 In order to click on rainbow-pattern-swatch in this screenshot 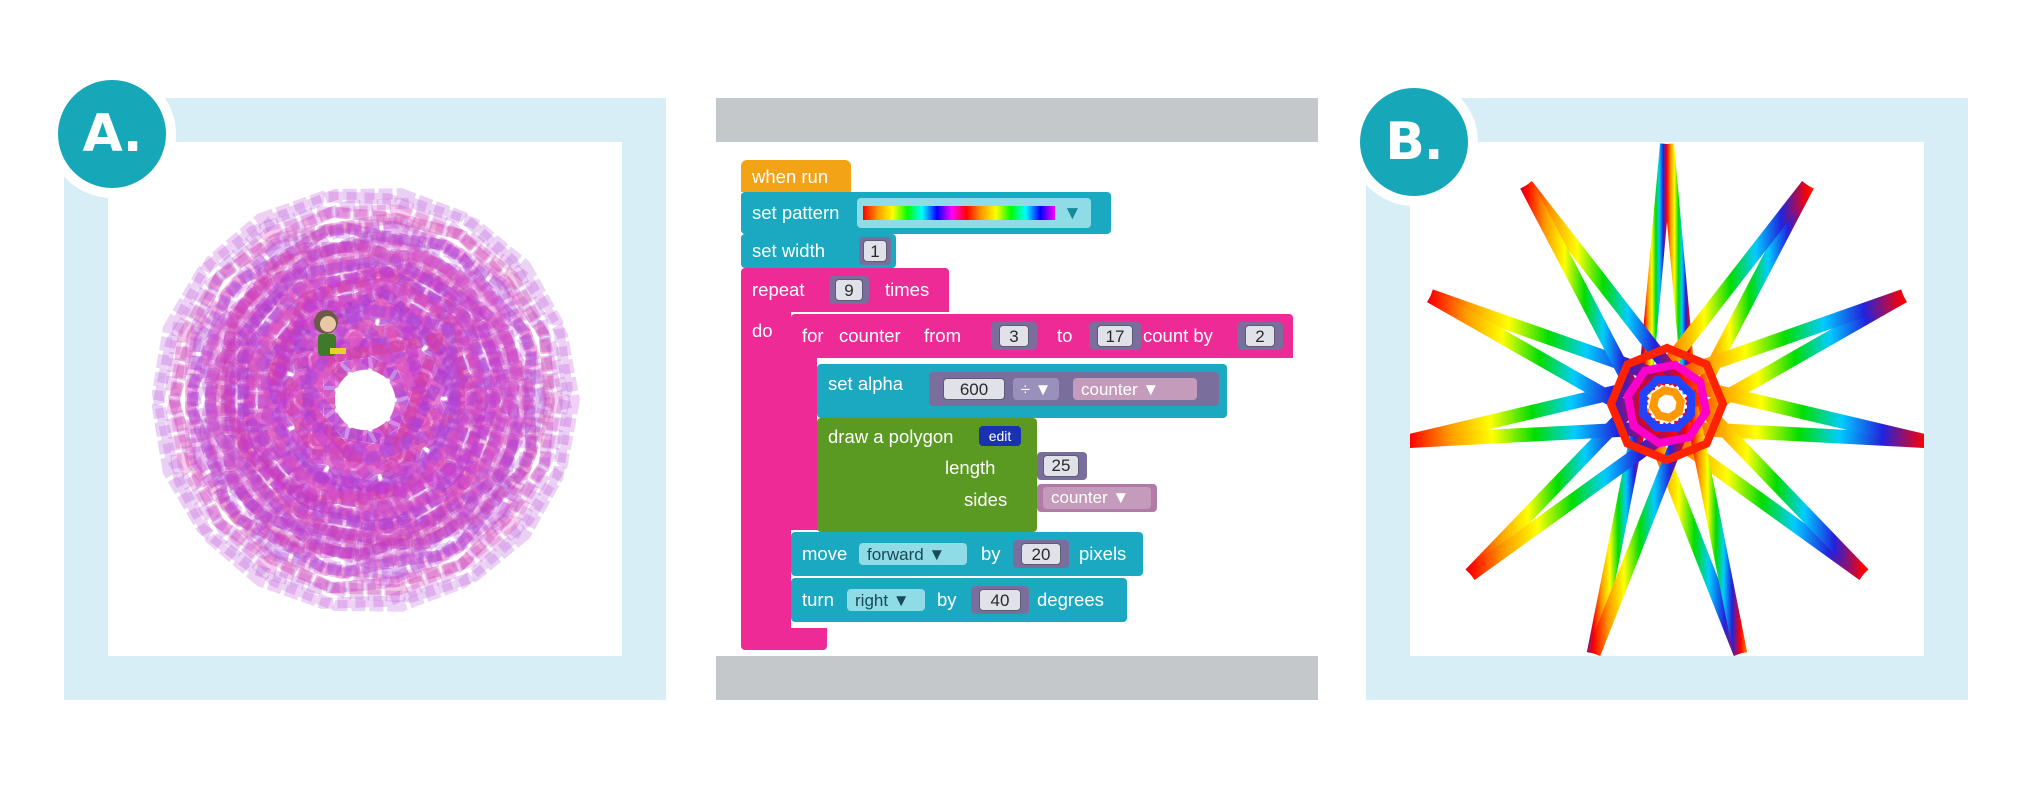, I will do `click(959, 213)`.